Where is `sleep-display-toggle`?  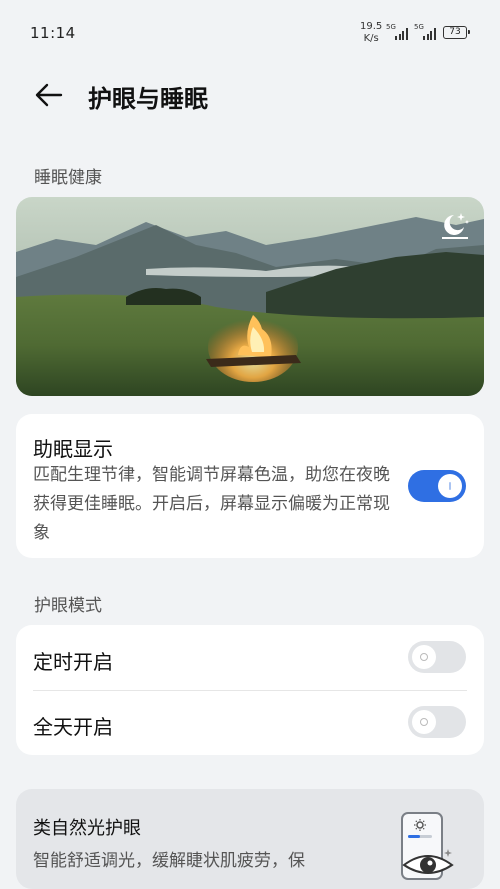 sleep-display-toggle is located at coordinates (437, 486).